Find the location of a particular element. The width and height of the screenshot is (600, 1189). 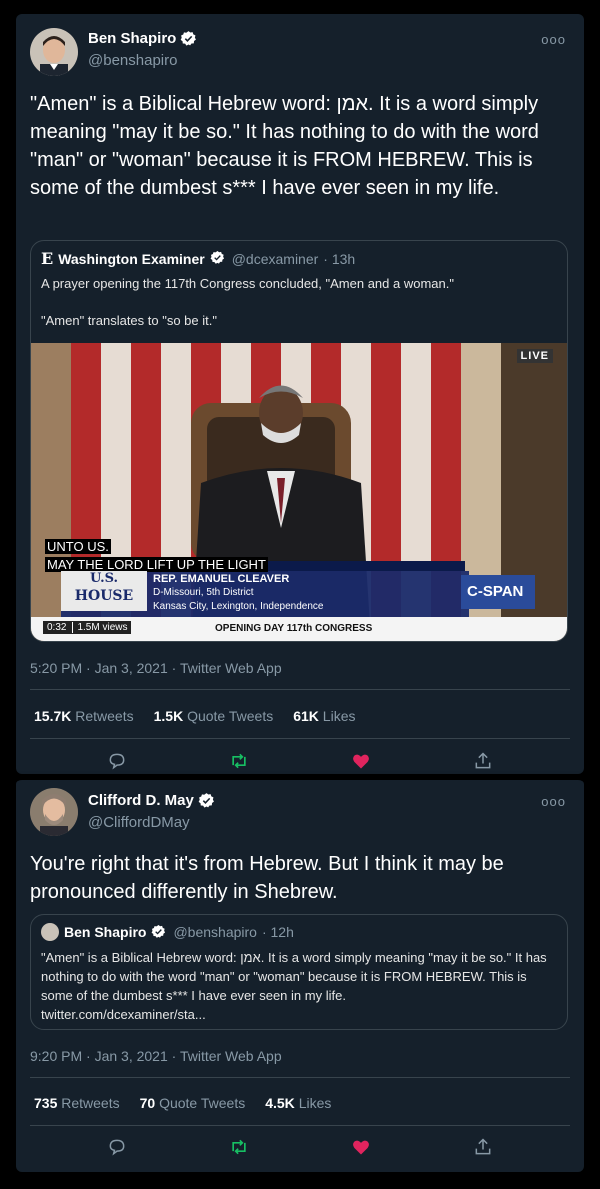

live-badge: LIVE is located at coordinates (534, 356).